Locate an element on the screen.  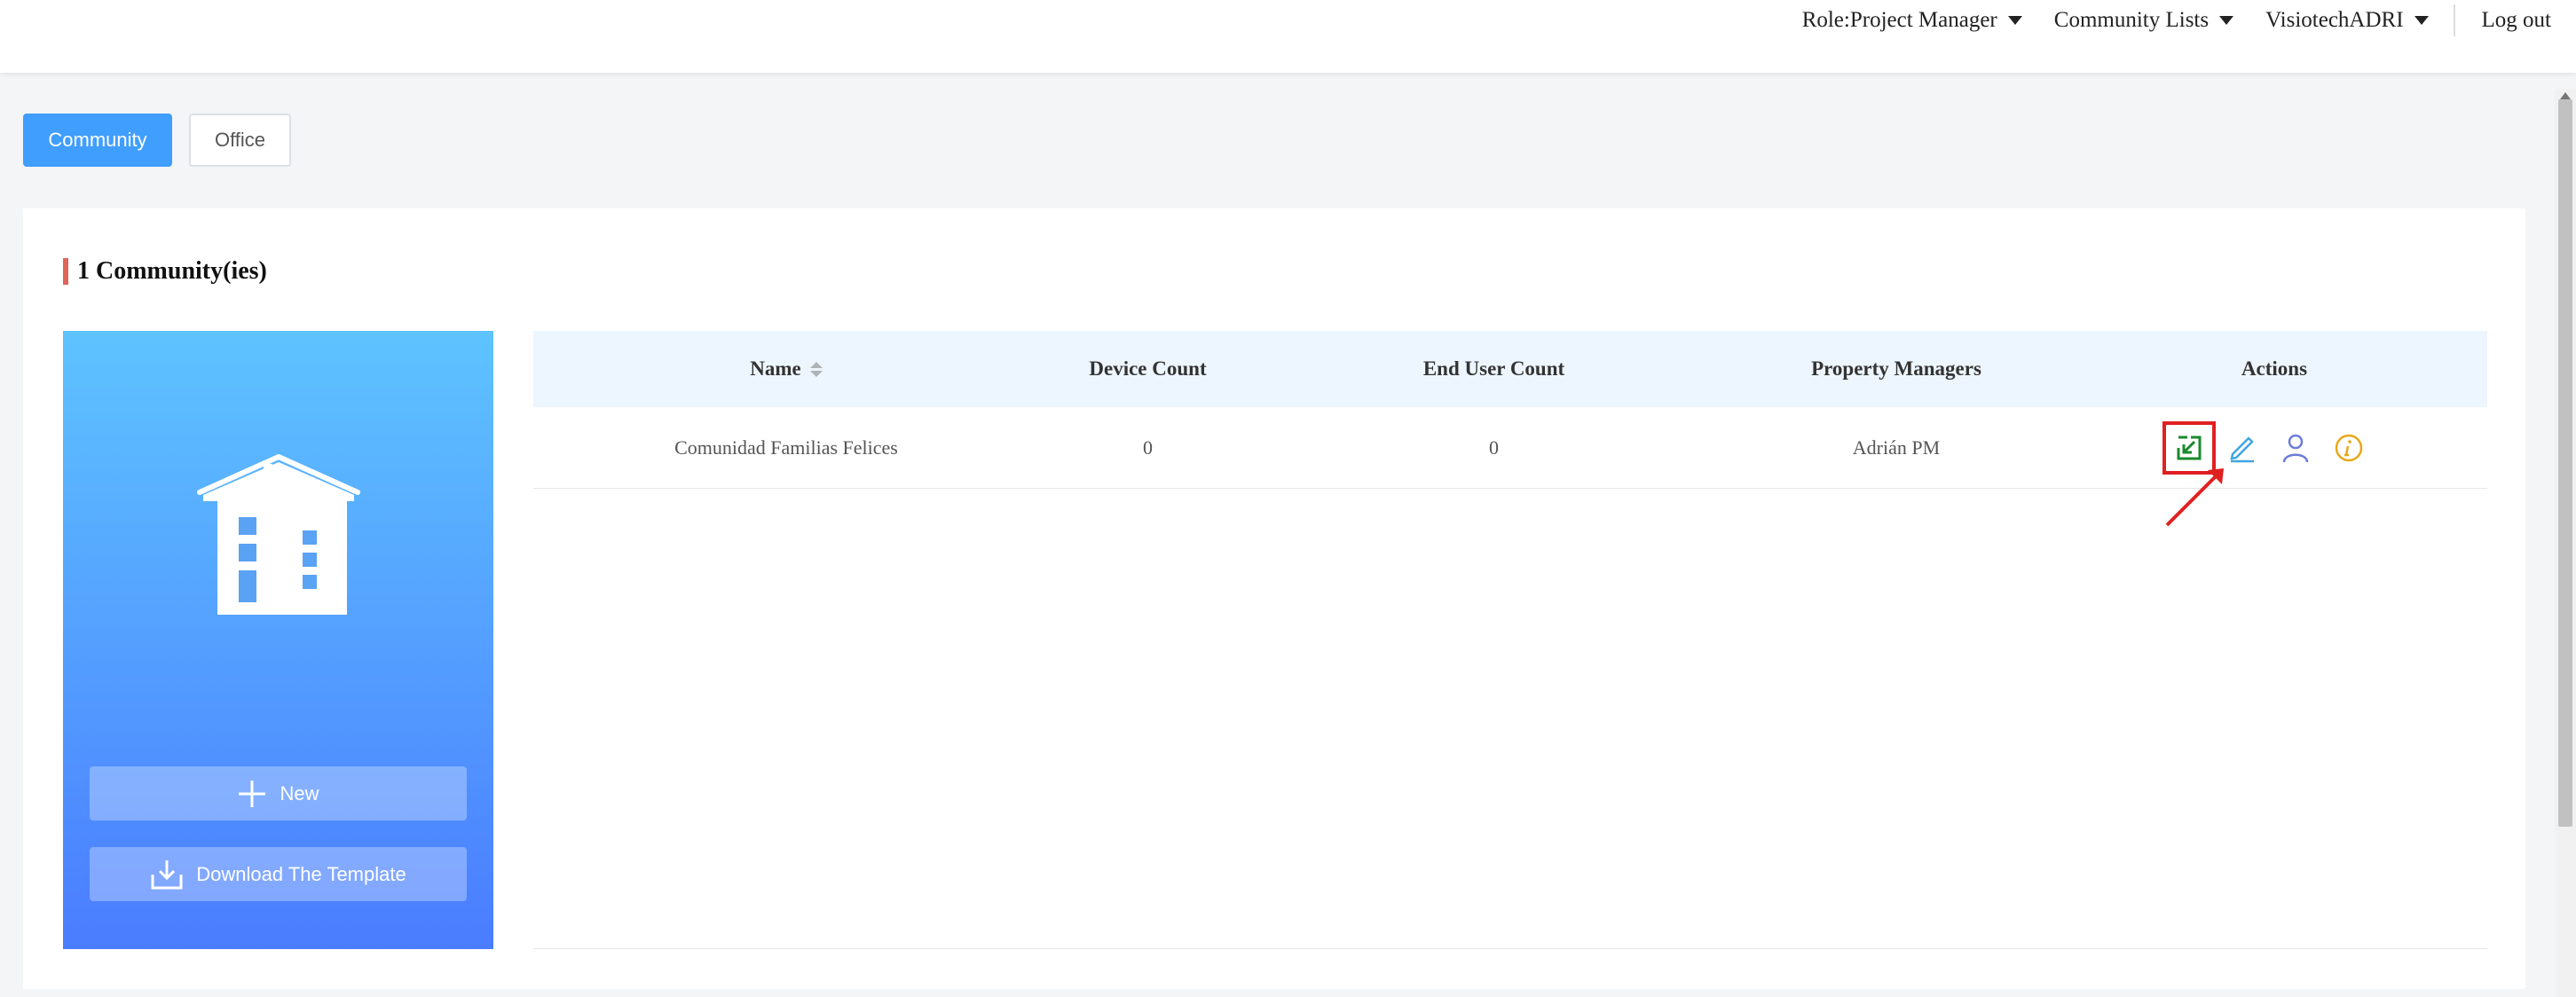
edit-icon is located at coordinates (2242, 449).